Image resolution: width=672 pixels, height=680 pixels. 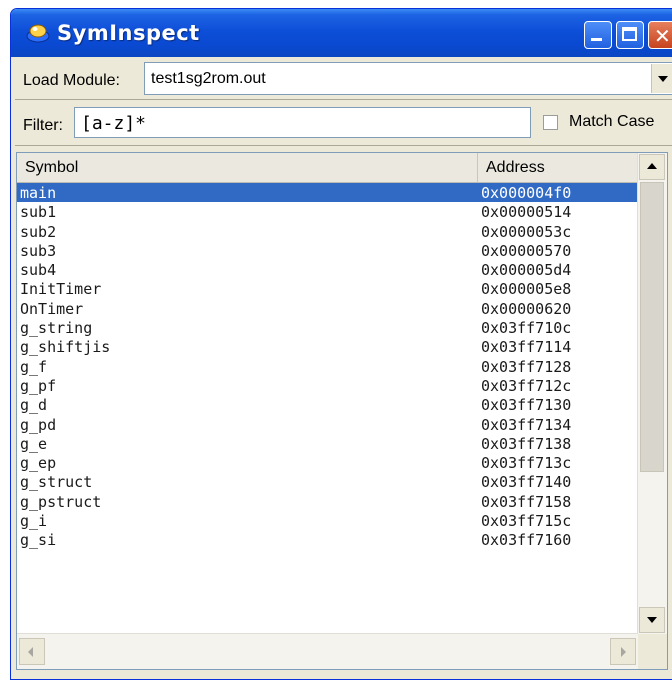 I want to click on column-header-address: Address, so click(x=558, y=168).